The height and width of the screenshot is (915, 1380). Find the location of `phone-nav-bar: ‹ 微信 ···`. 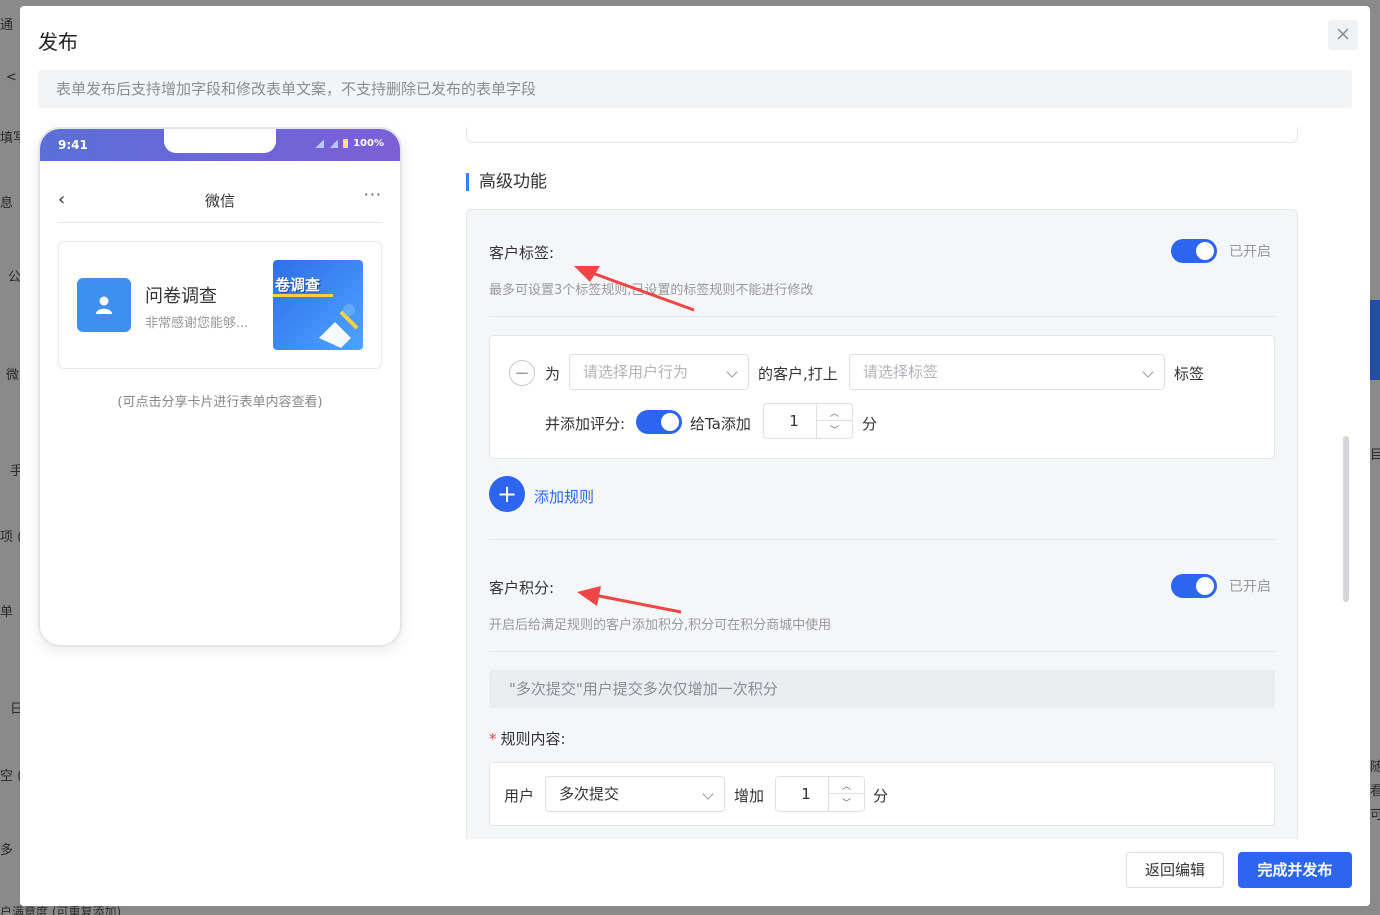

phone-nav-bar: ‹ 微信 ··· is located at coordinates (220, 200).